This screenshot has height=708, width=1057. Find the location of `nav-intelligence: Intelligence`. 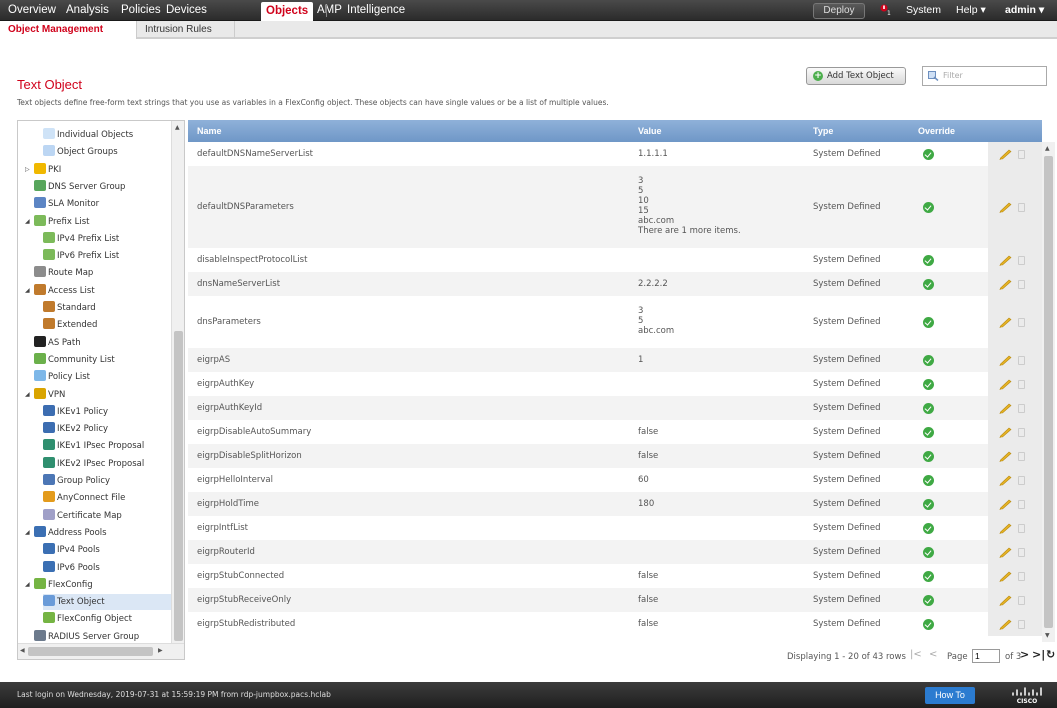

nav-intelligence: Intelligence is located at coordinates (376, 10).